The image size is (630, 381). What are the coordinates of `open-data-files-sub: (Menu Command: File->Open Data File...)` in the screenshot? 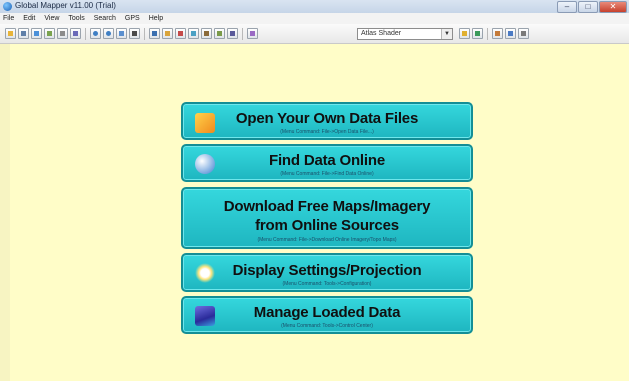 It's located at (327, 132).